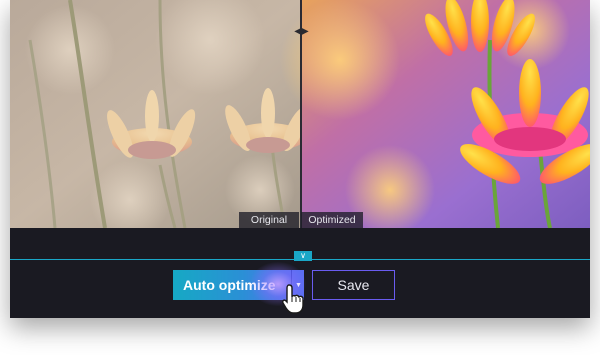 This screenshot has height=355, width=600. I want to click on left-right-arrows-icon: ◀▶, so click(301, 32).